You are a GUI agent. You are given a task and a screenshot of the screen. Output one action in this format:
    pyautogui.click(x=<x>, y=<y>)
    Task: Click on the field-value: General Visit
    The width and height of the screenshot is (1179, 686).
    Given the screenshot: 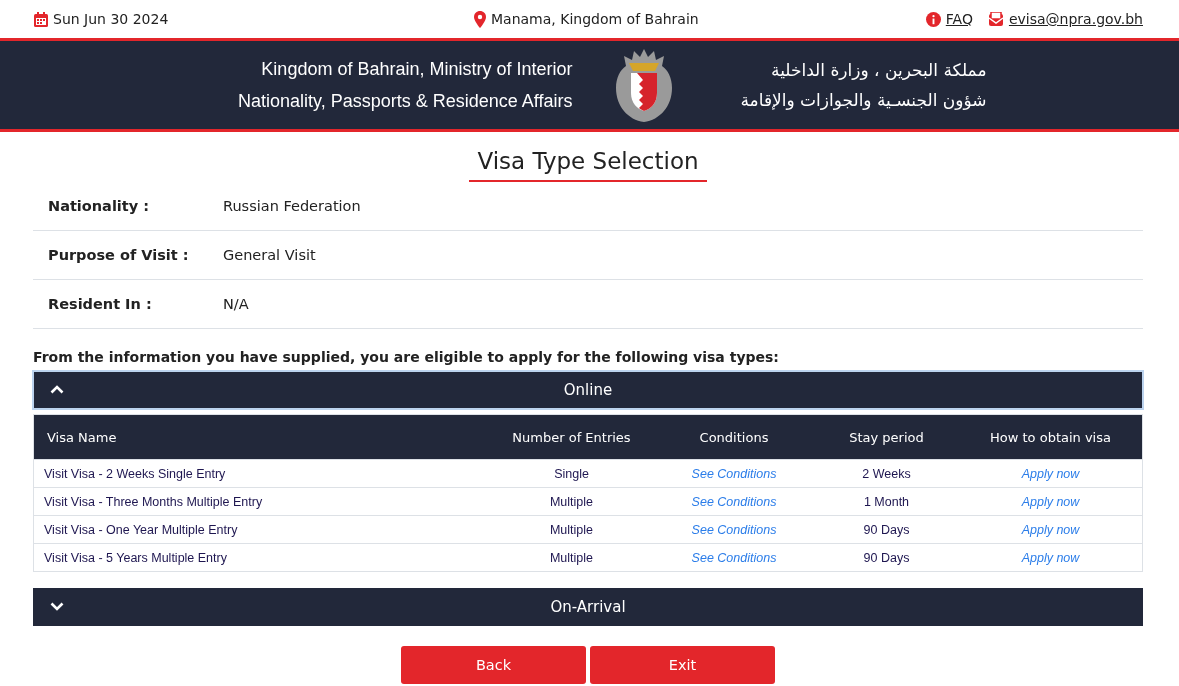 What is the action you would take?
    pyautogui.click(x=269, y=255)
    